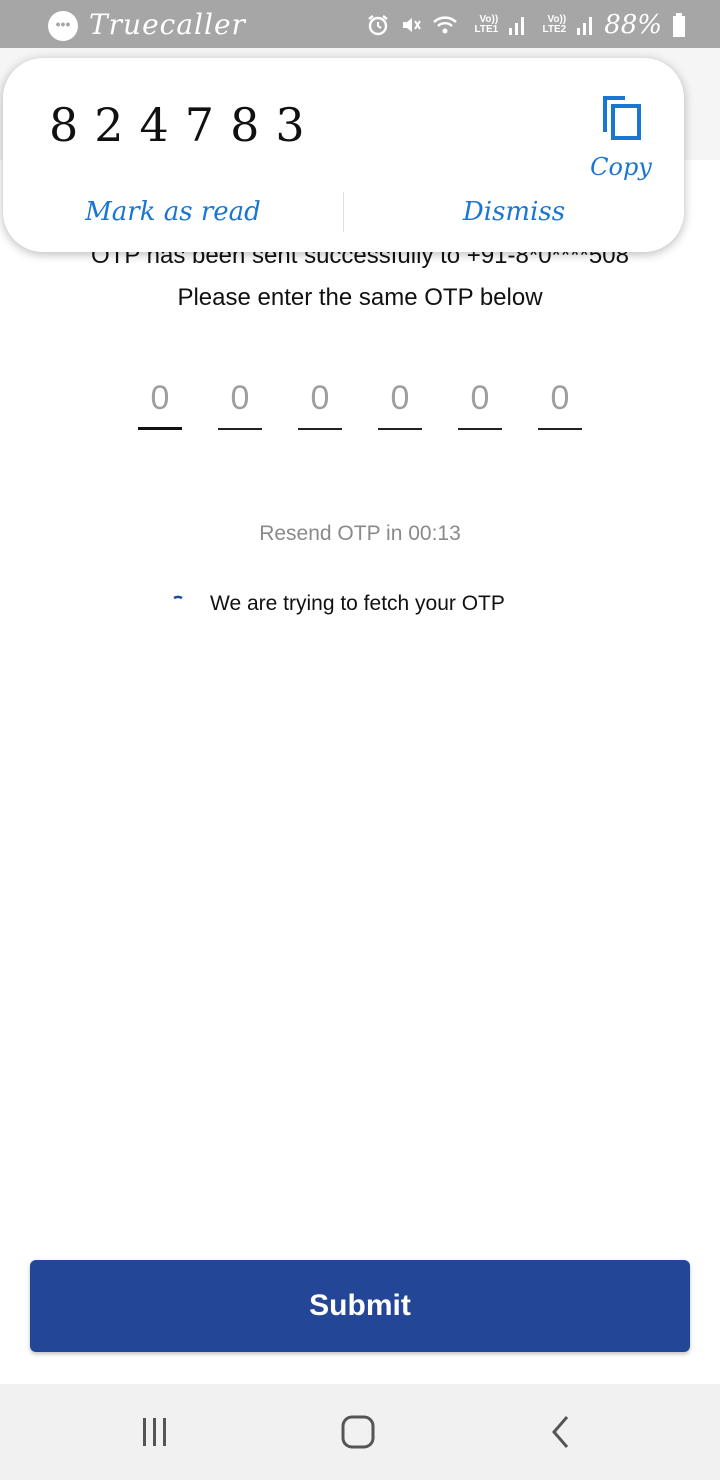 The image size is (720, 1480). What do you see at coordinates (445, 25) in the screenshot?
I see `wifi-icon` at bounding box center [445, 25].